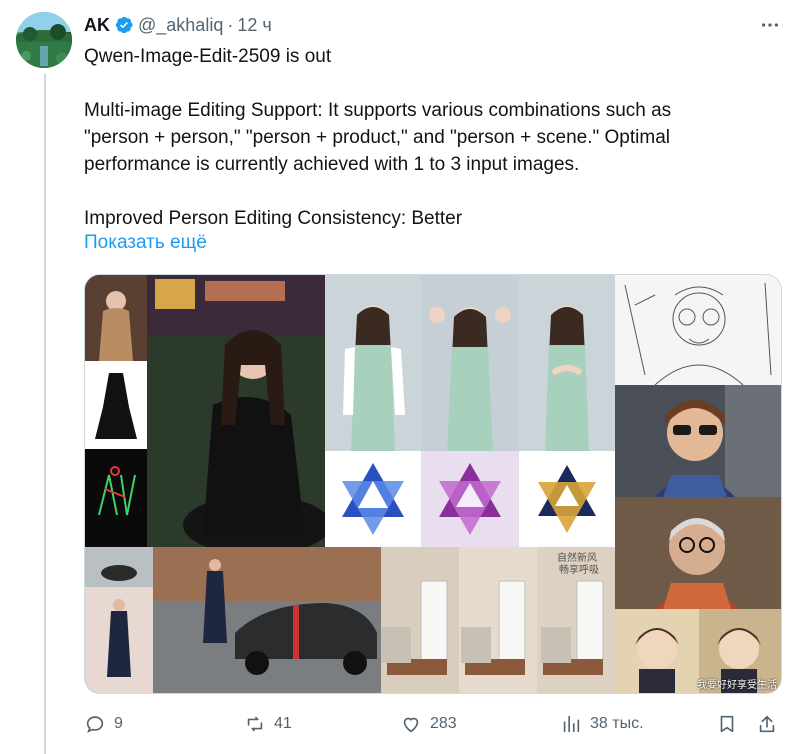 The height and width of the screenshot is (754, 801). I want to click on author-name: AK, so click(97, 25).